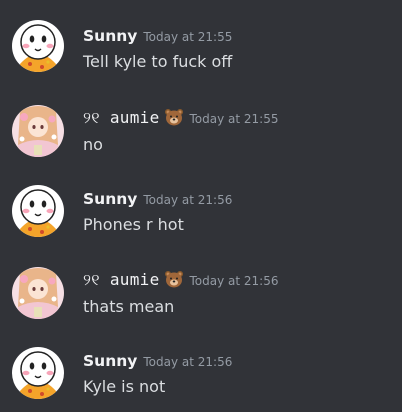  I want to click on message-header: Sunny Today at 21:55, so click(157, 36).